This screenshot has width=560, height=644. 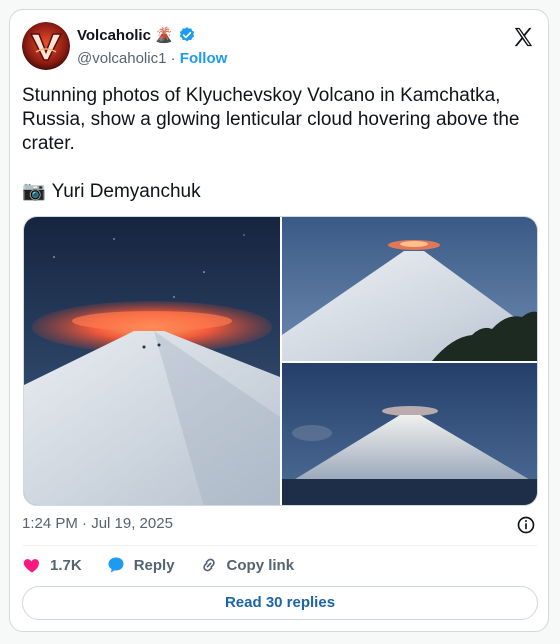 What do you see at coordinates (409, 434) in the screenshot?
I see `photo-volcano-twilight` at bounding box center [409, 434].